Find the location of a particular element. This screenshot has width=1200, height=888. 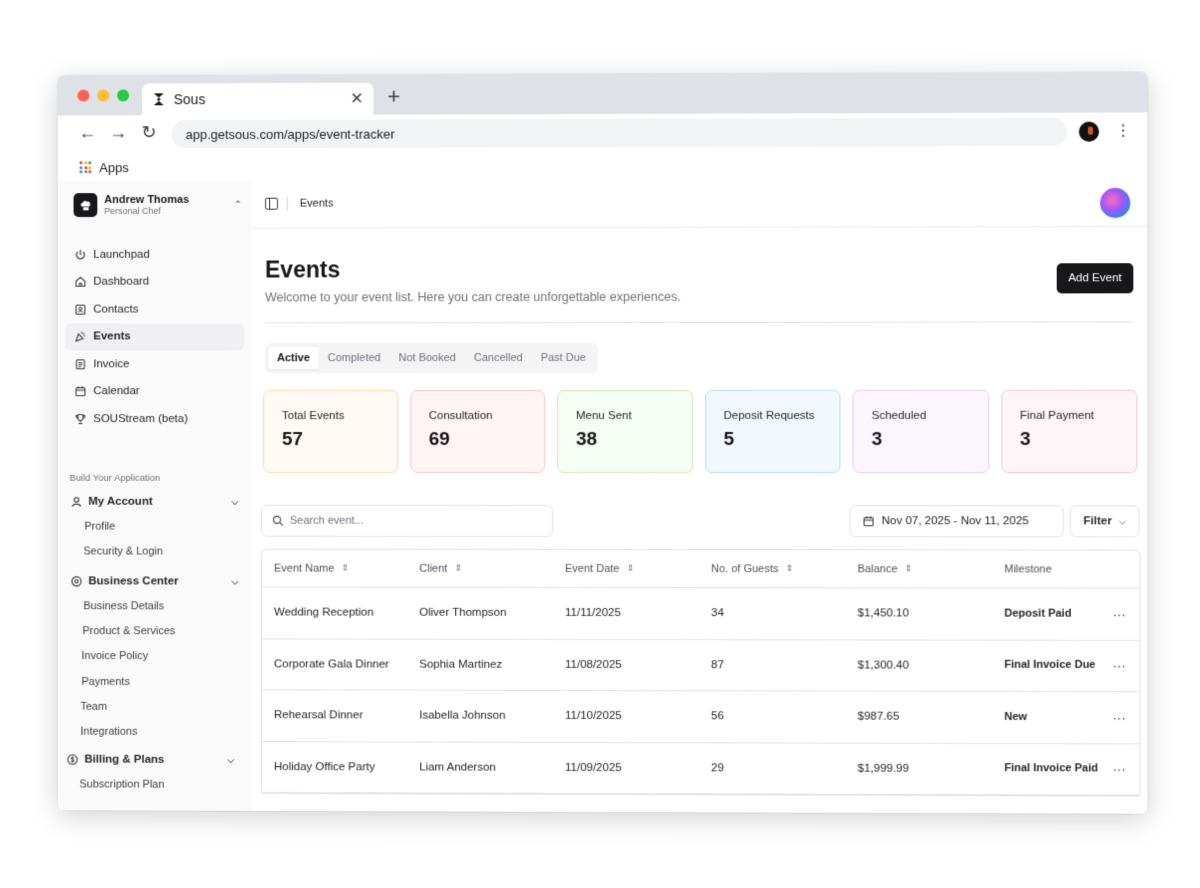

sidebar-item-contacts: Contacts is located at coordinates (155, 309).